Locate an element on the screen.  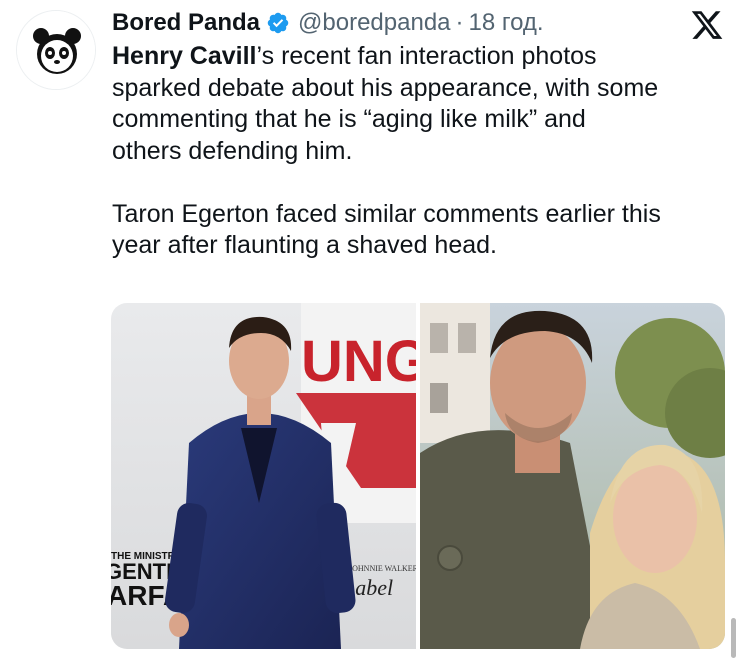
tweet-text-segment: ’s recent fan interaction photos is located at coordinates (426, 56).